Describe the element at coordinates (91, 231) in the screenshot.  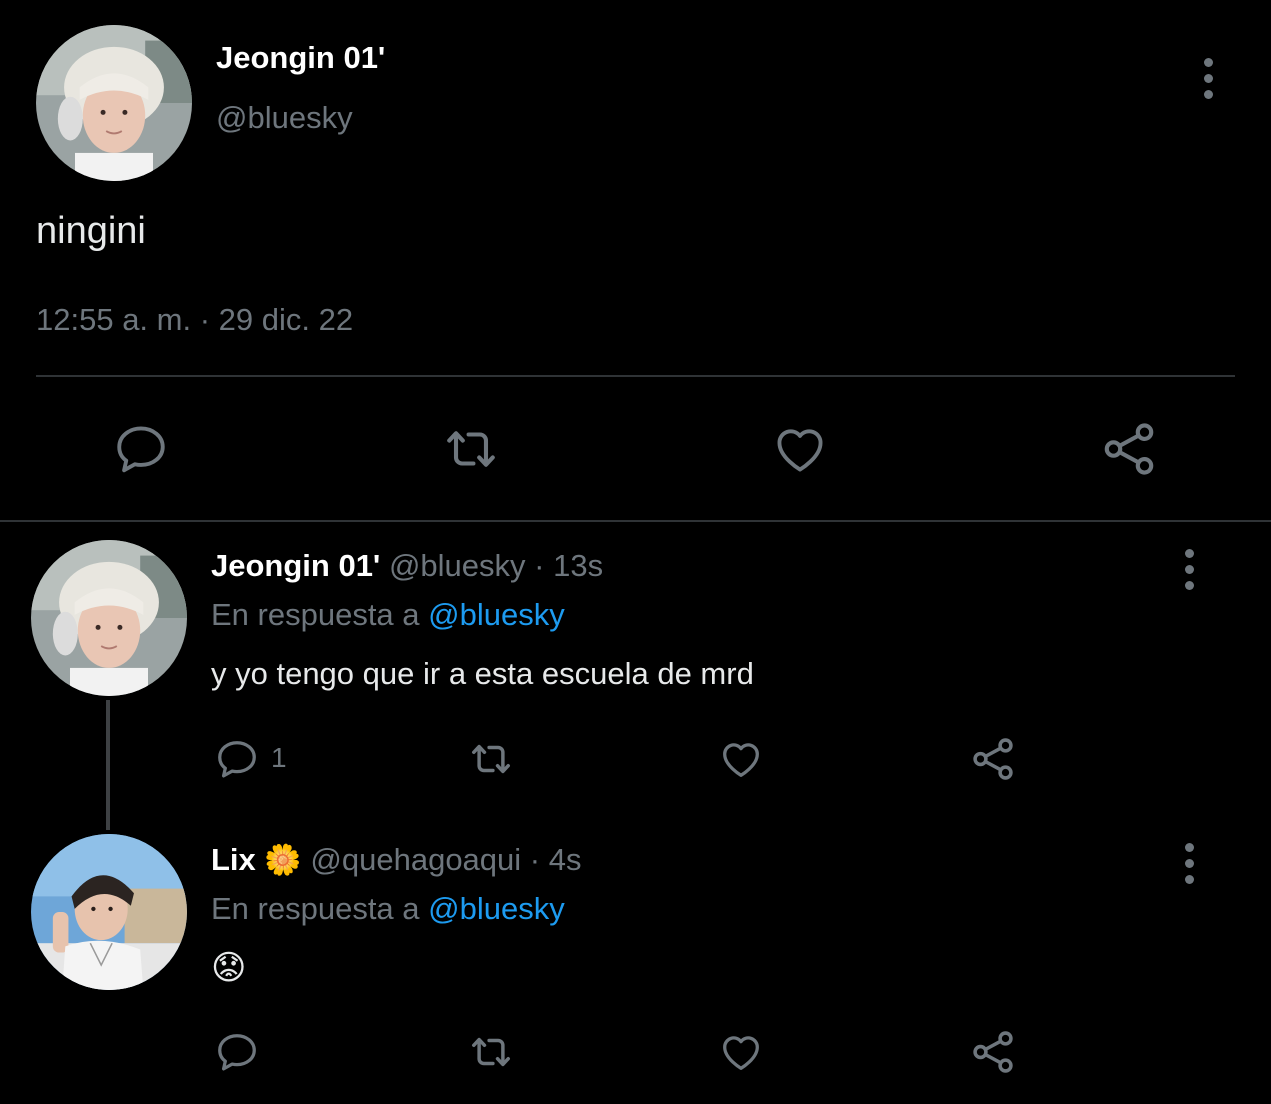
I see `tweet-text: ningini` at that location.